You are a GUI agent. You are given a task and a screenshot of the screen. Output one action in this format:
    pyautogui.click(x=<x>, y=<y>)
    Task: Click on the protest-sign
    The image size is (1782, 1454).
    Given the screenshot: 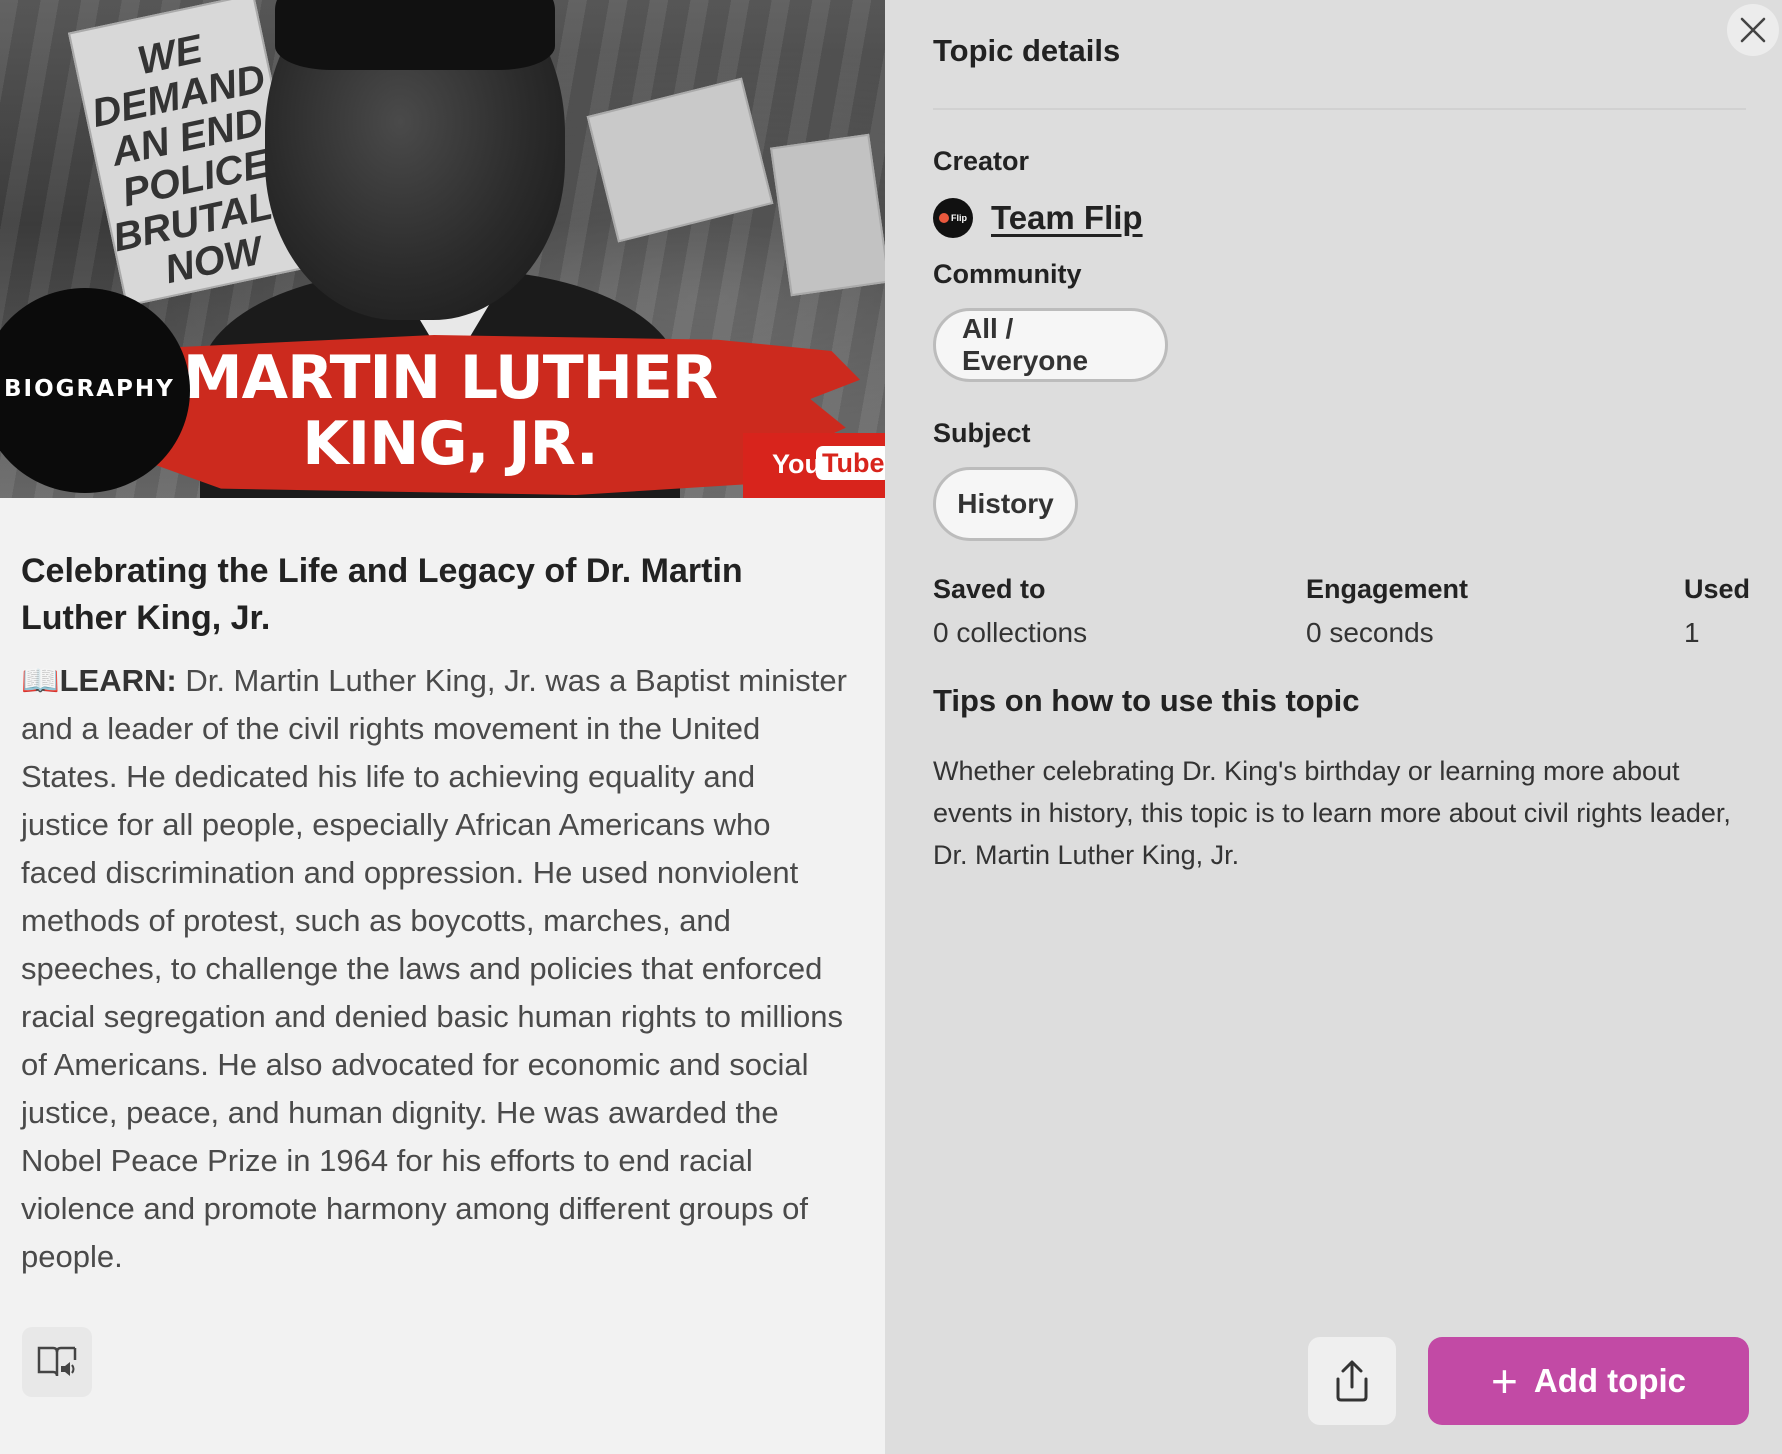 What is the action you would take?
    pyautogui.click(x=827, y=215)
    